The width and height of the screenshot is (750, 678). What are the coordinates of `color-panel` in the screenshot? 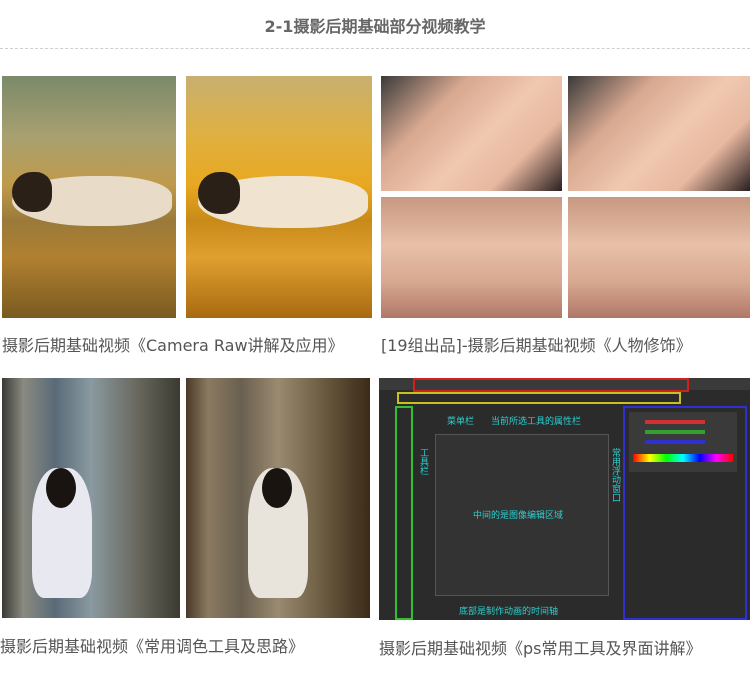 It's located at (683, 442).